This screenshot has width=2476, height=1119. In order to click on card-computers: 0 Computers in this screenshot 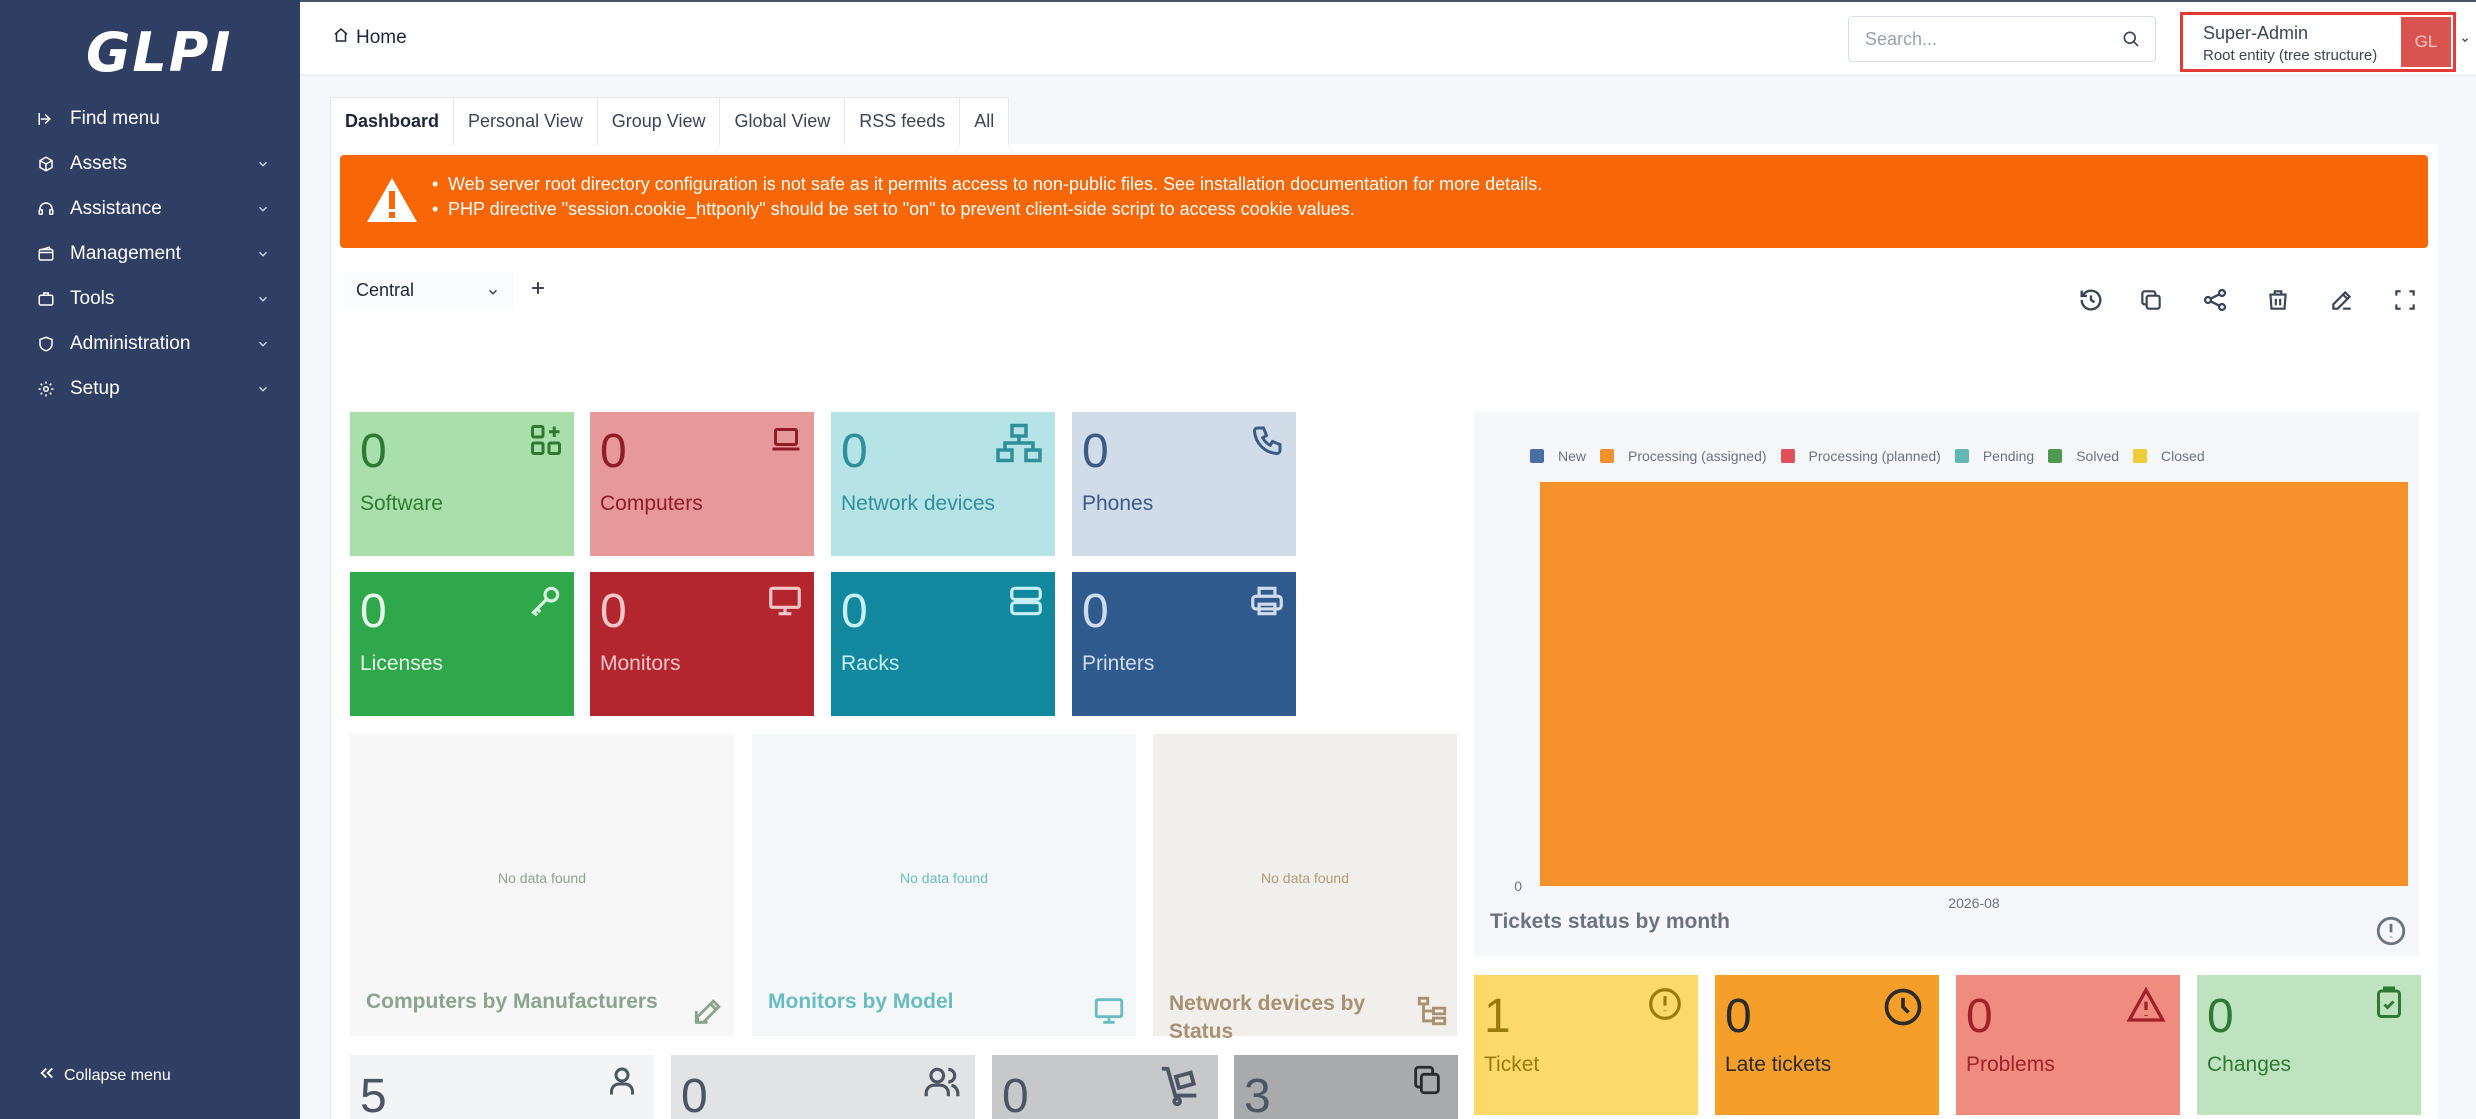, I will do `click(702, 484)`.